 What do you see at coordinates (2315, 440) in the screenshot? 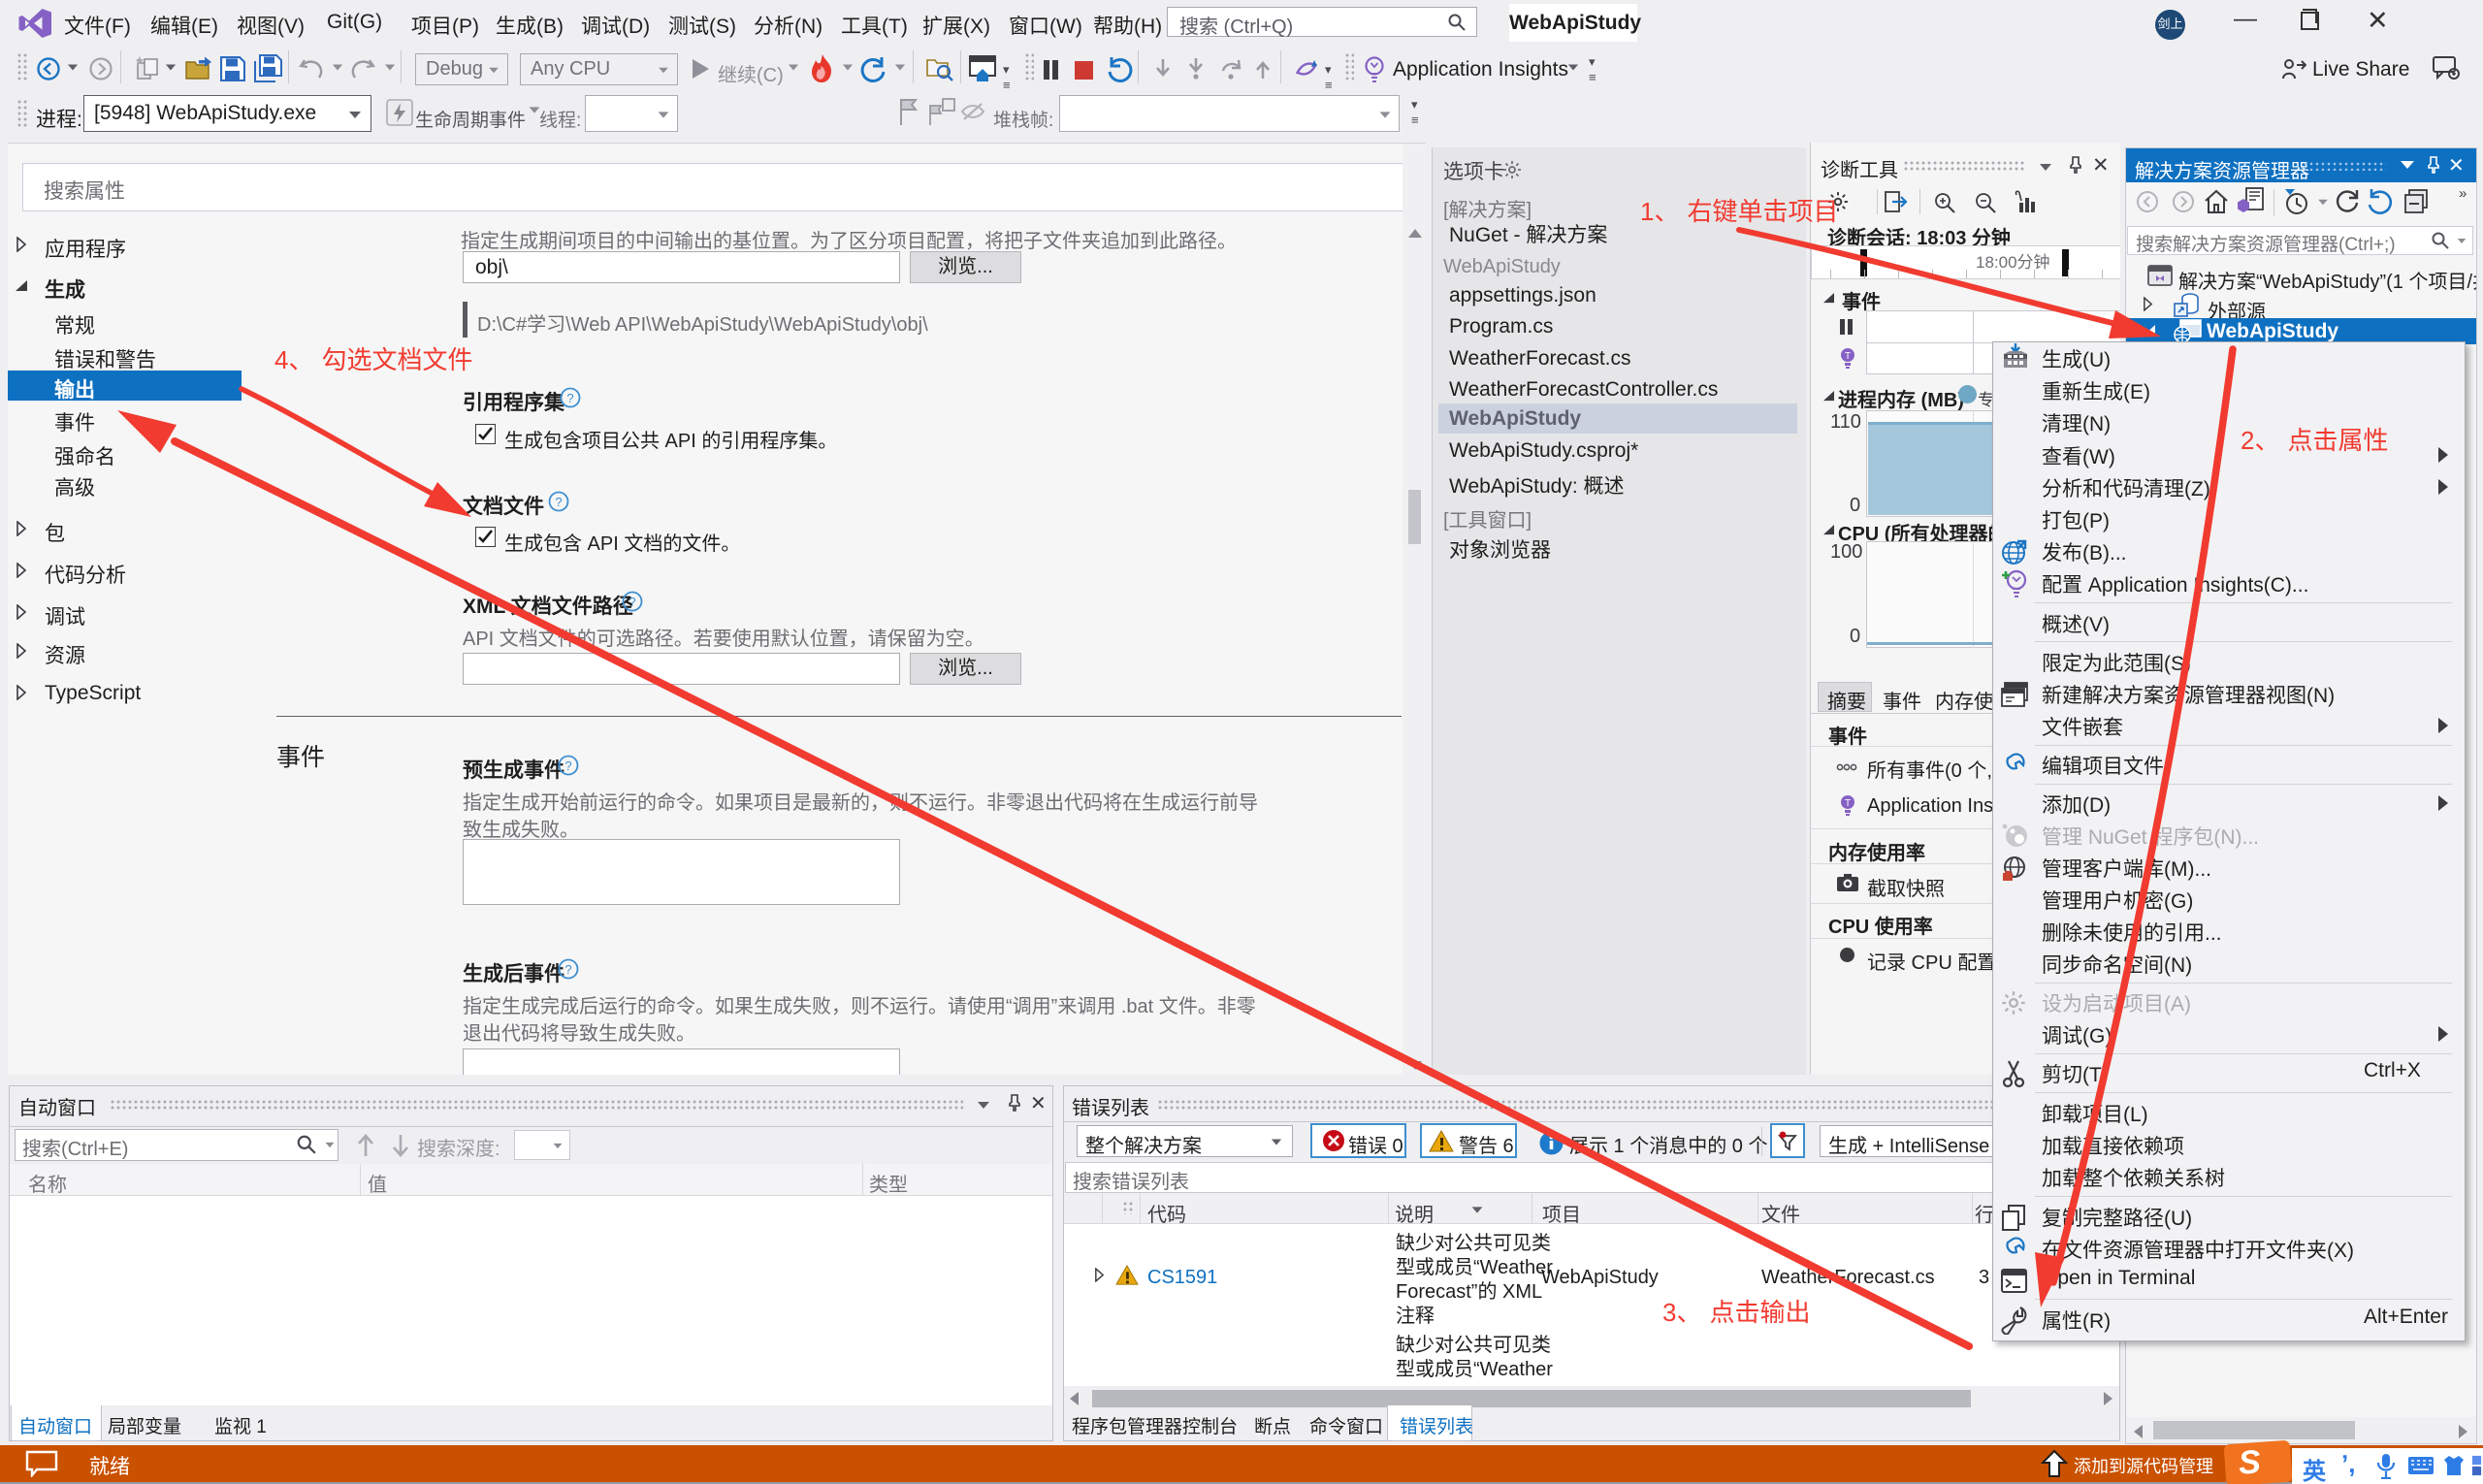
I see `svg-text:2、点击属性: 2、 点击属性` at bounding box center [2315, 440].